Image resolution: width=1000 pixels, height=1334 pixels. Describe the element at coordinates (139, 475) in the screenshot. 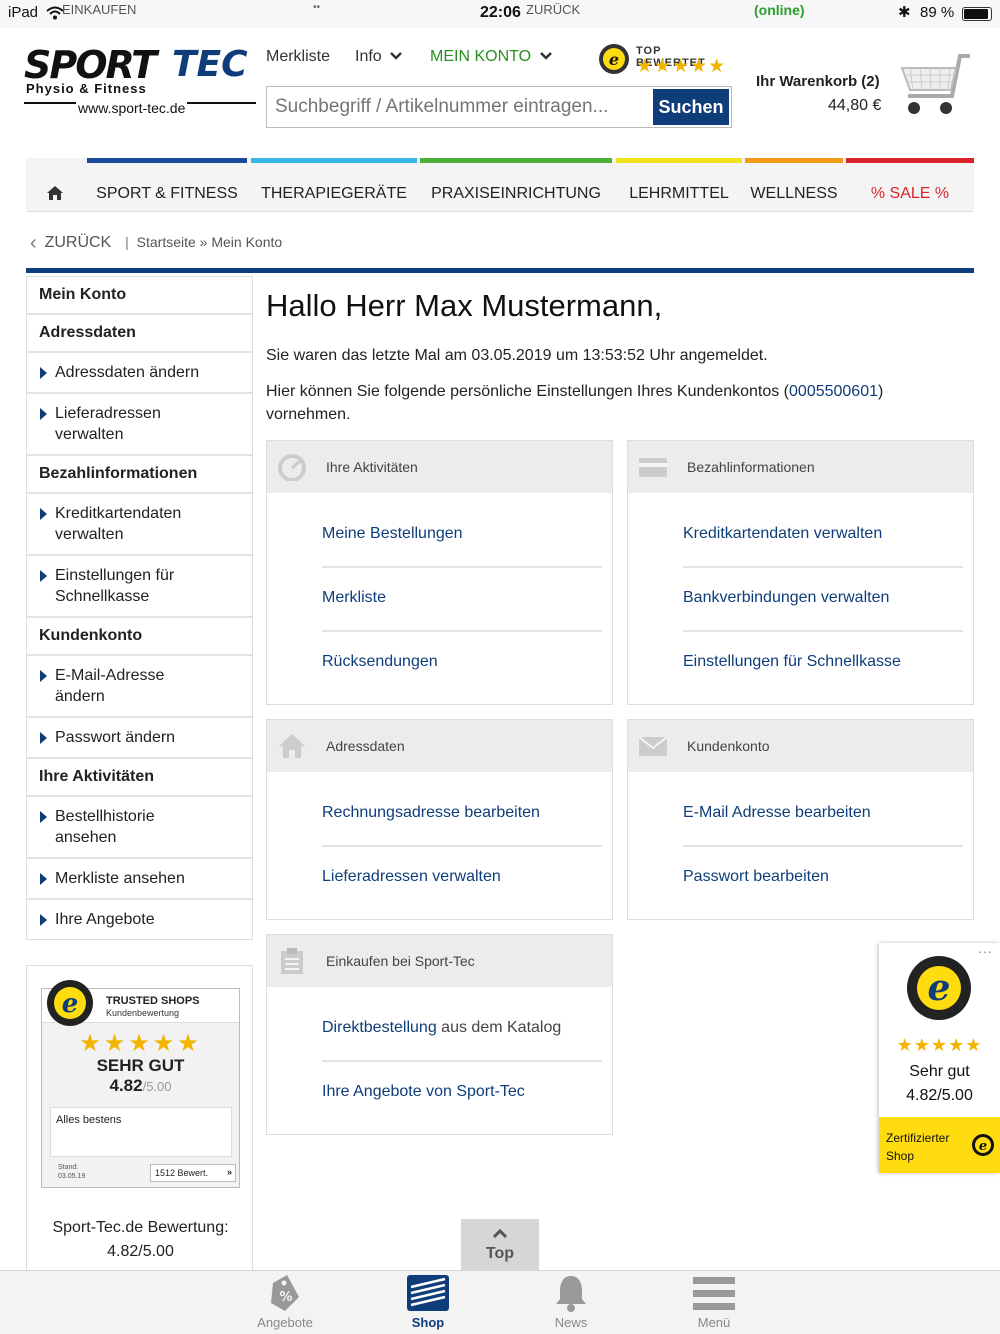

I see `sidebar-head-bezahlinformationen: Bezahlinformationen` at that location.